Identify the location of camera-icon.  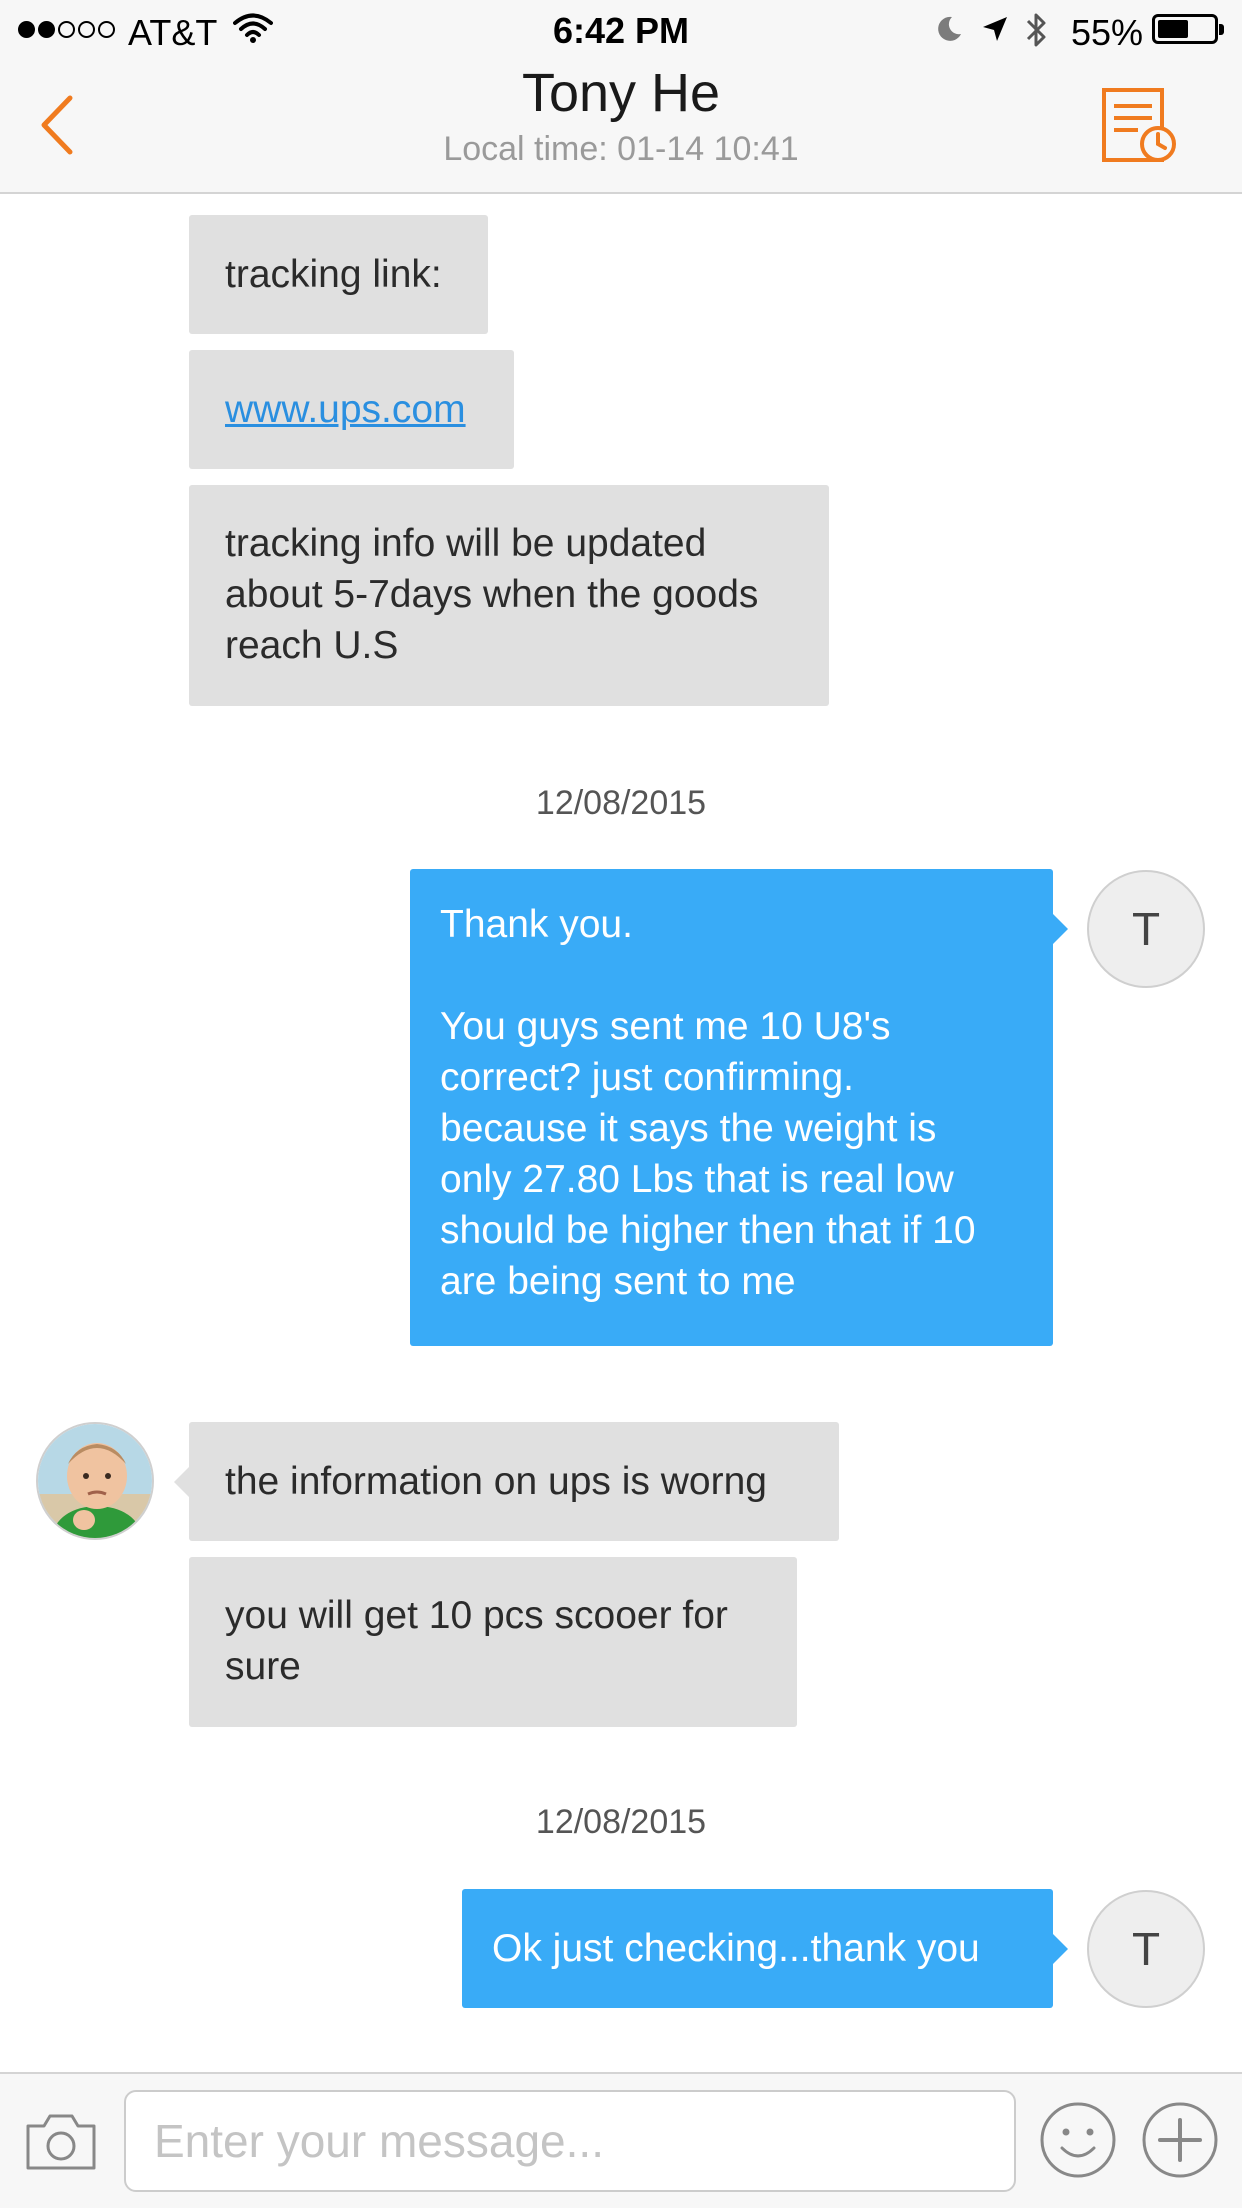
(61, 2142).